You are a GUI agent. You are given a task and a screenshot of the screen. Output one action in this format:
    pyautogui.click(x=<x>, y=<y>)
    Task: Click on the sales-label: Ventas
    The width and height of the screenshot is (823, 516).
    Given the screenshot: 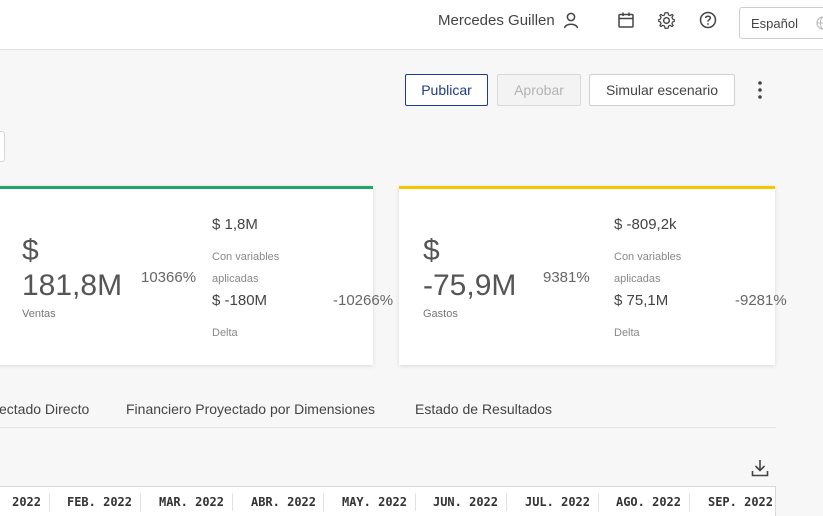 What is the action you would take?
    pyautogui.click(x=39, y=314)
    